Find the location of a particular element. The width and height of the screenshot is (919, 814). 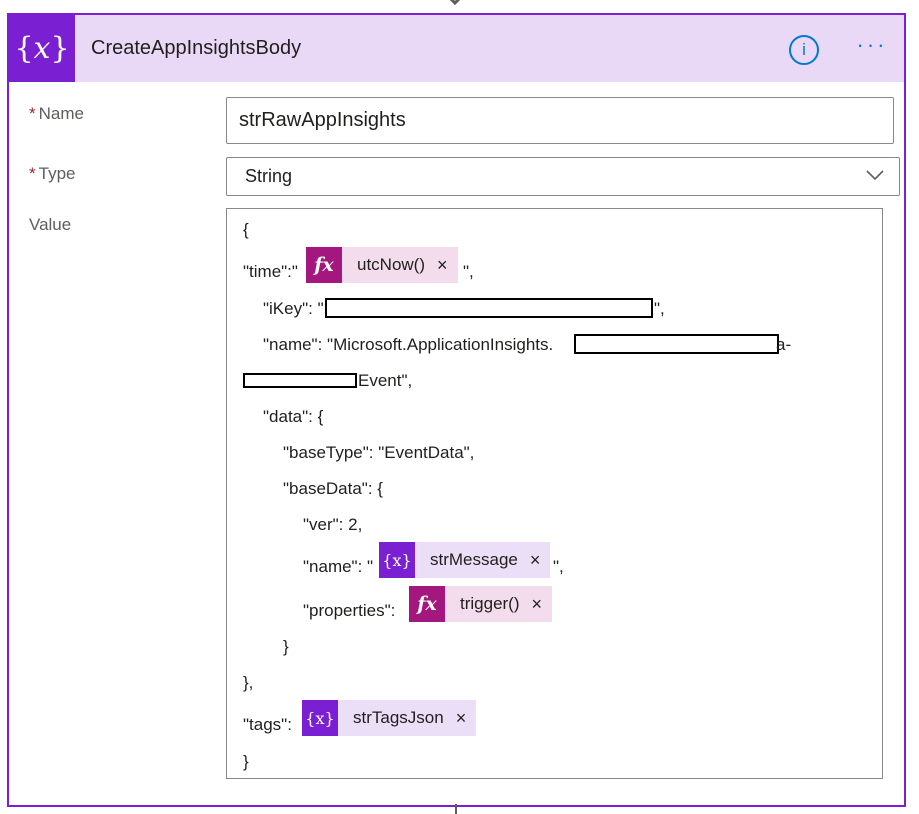

token-label: utcNow() is located at coordinates (391, 264).